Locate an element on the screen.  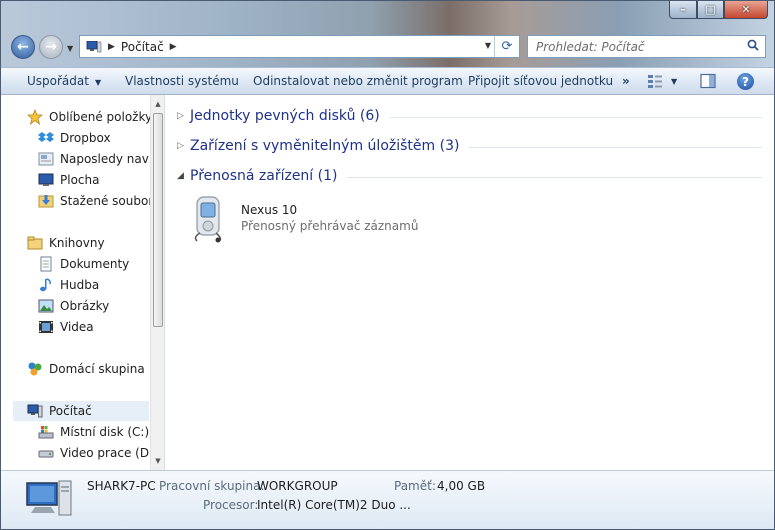
sidebar-item-dropbox: Dropbox is located at coordinates (101, 138).